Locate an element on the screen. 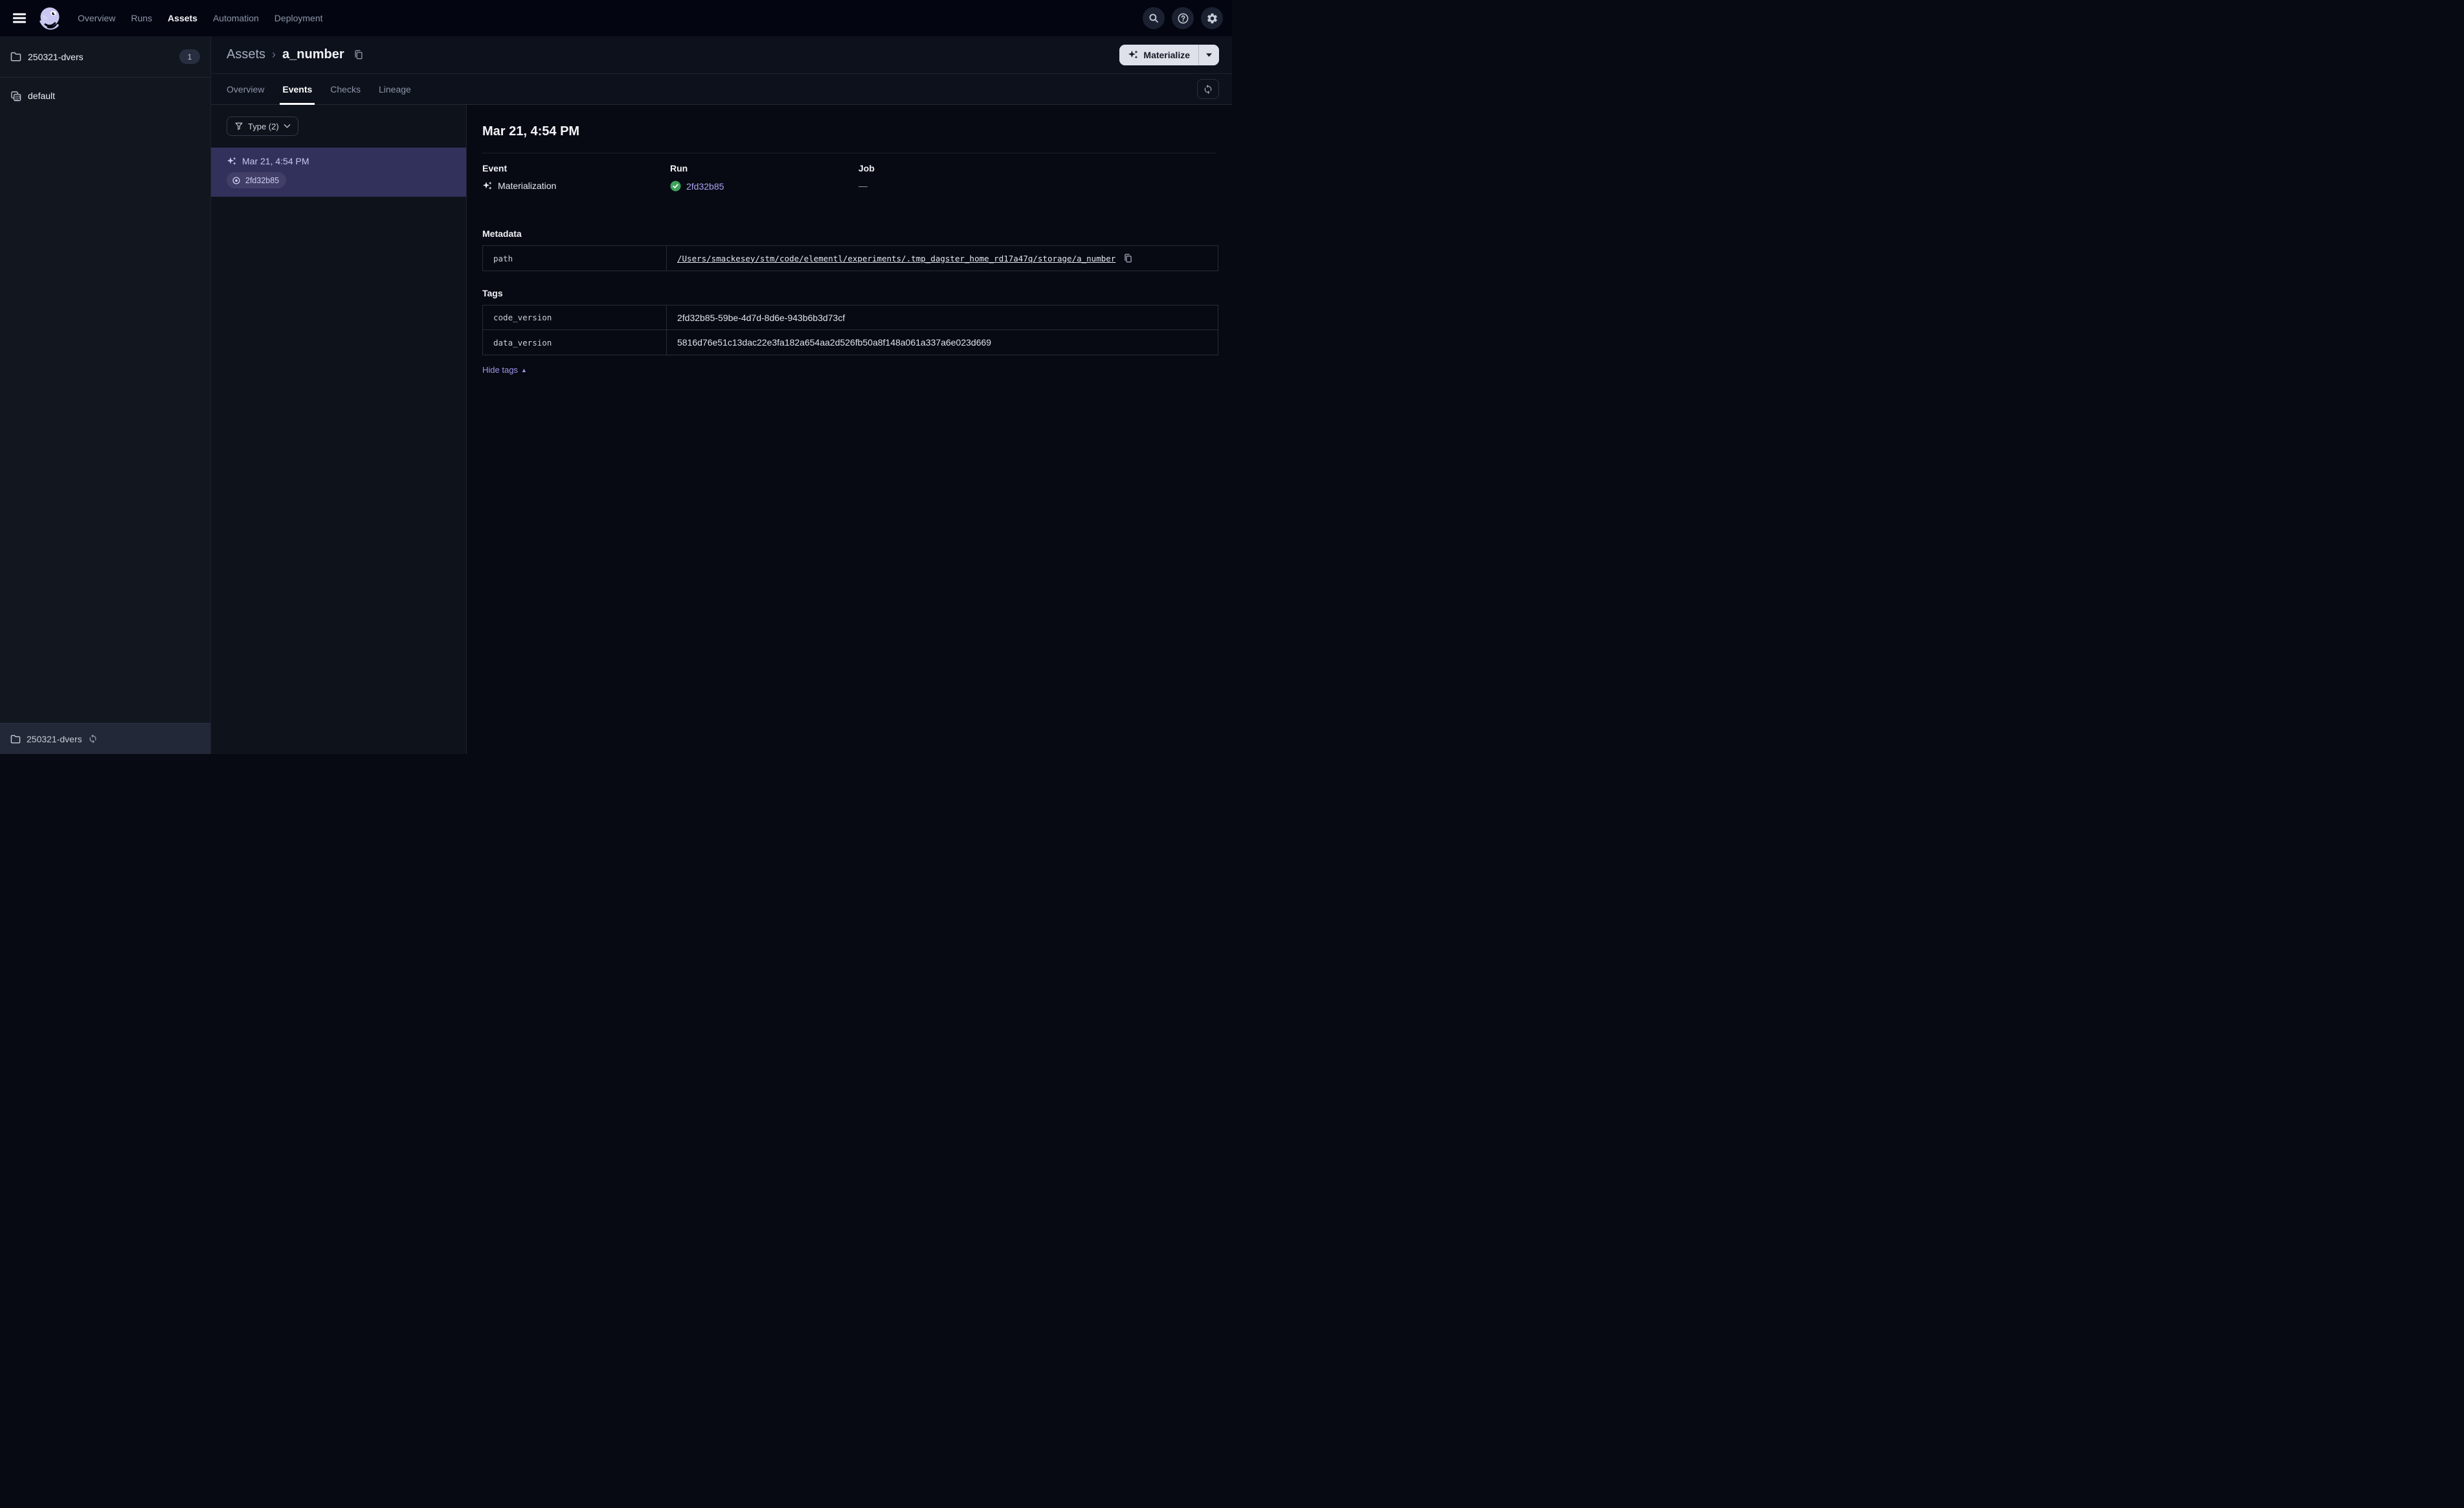  event-type-label: Materialization is located at coordinates (528, 186).